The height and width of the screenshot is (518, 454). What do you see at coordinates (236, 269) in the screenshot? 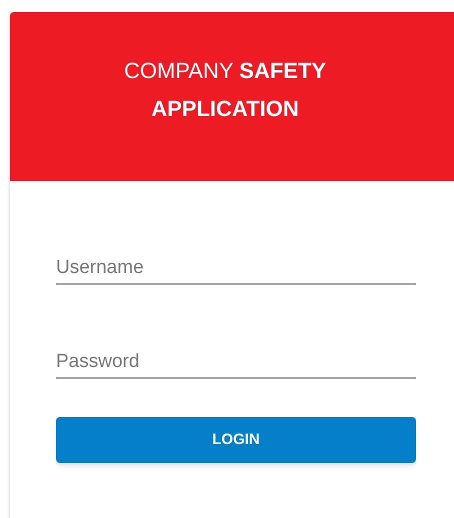
I see `username-field: Username` at bounding box center [236, 269].